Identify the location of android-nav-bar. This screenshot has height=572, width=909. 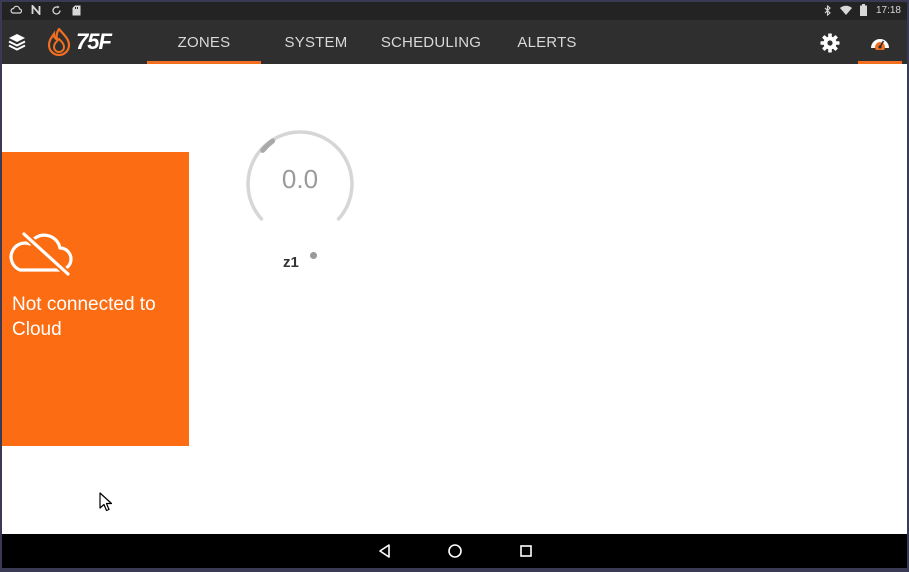
(454, 551).